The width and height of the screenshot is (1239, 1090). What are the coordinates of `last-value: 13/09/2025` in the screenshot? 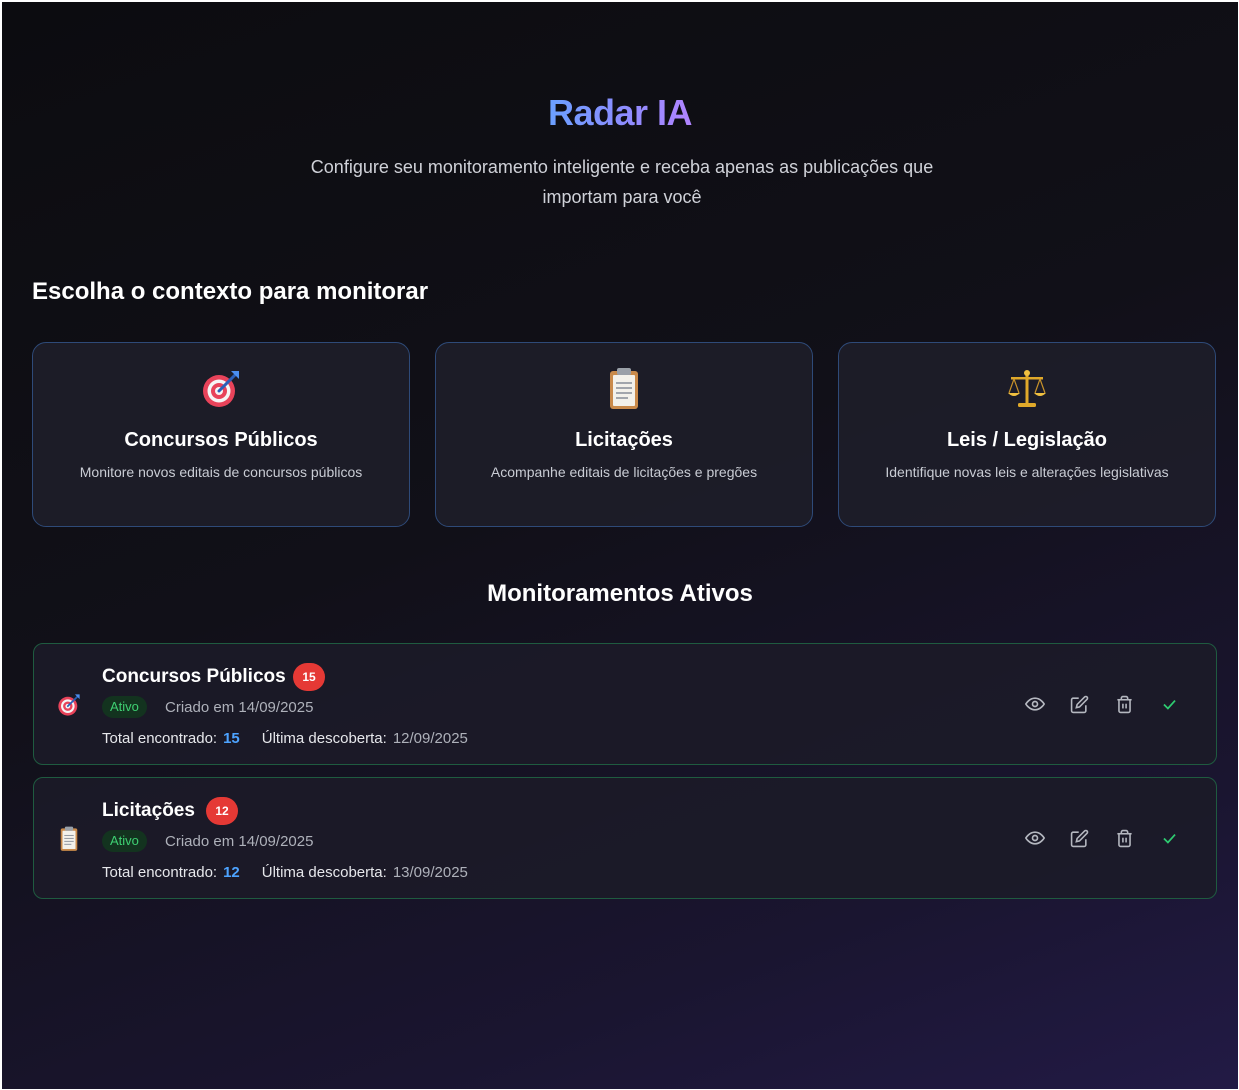 It's located at (430, 872).